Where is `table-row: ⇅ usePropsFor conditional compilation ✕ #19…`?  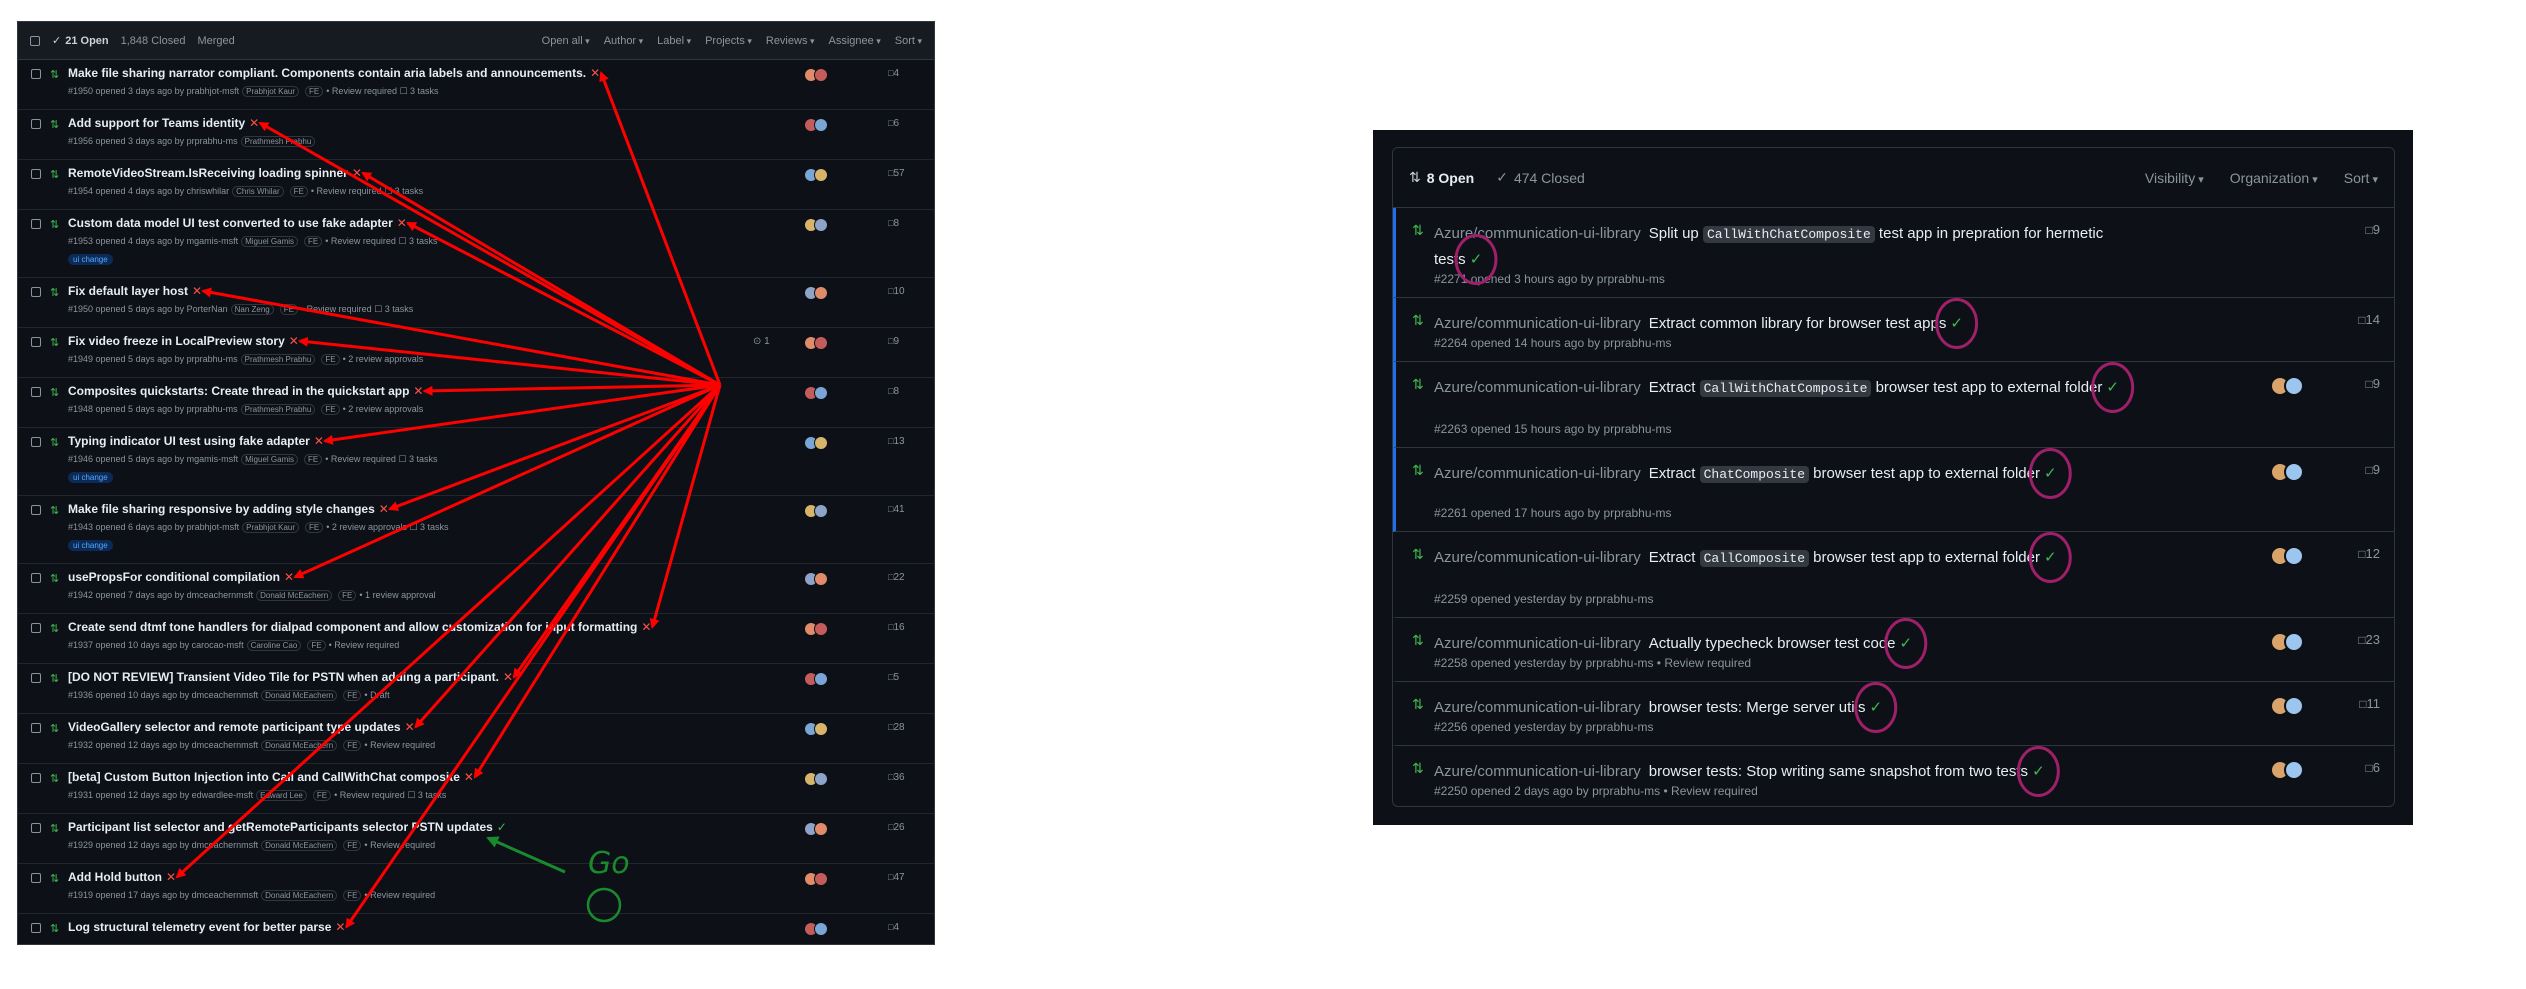 table-row: ⇅ usePropsFor conditional compilation ✕ #19… is located at coordinates (476, 589).